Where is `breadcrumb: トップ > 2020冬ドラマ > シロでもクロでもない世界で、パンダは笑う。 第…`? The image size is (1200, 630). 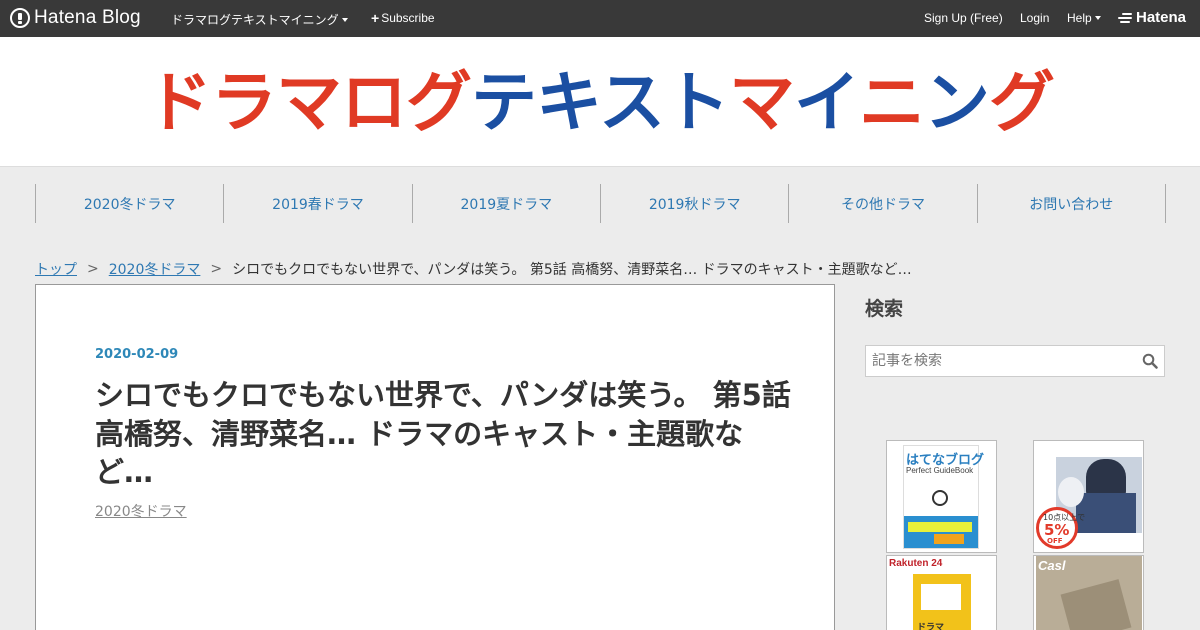 breadcrumb: トップ > 2020冬ドラマ > シロでもクロでもない世界で、パンダは笑う。 第… is located at coordinates (473, 269).